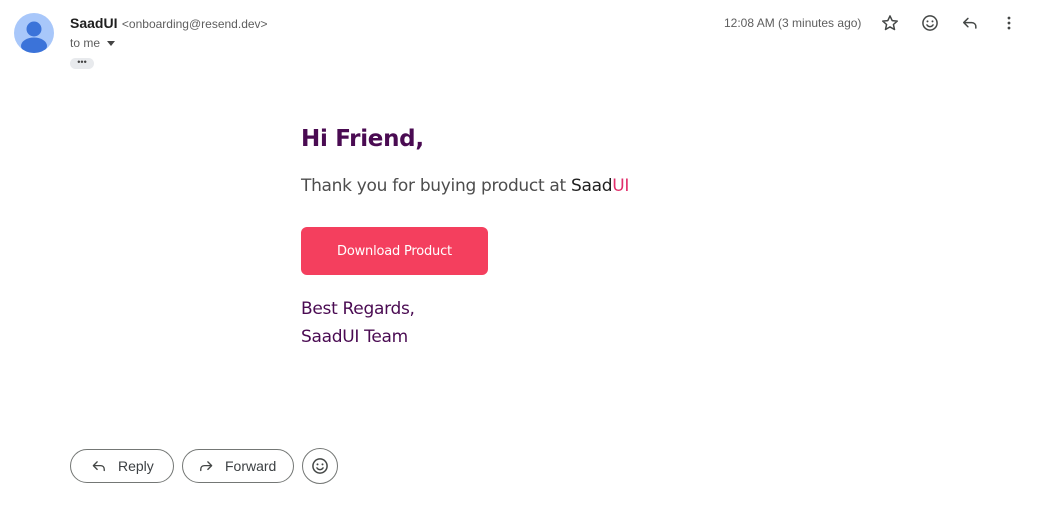 The height and width of the screenshot is (505, 1038). Describe the element at coordinates (793, 23) in the screenshot. I see `email-timestamp: 12:08 AM (3 minutes ago)` at that location.